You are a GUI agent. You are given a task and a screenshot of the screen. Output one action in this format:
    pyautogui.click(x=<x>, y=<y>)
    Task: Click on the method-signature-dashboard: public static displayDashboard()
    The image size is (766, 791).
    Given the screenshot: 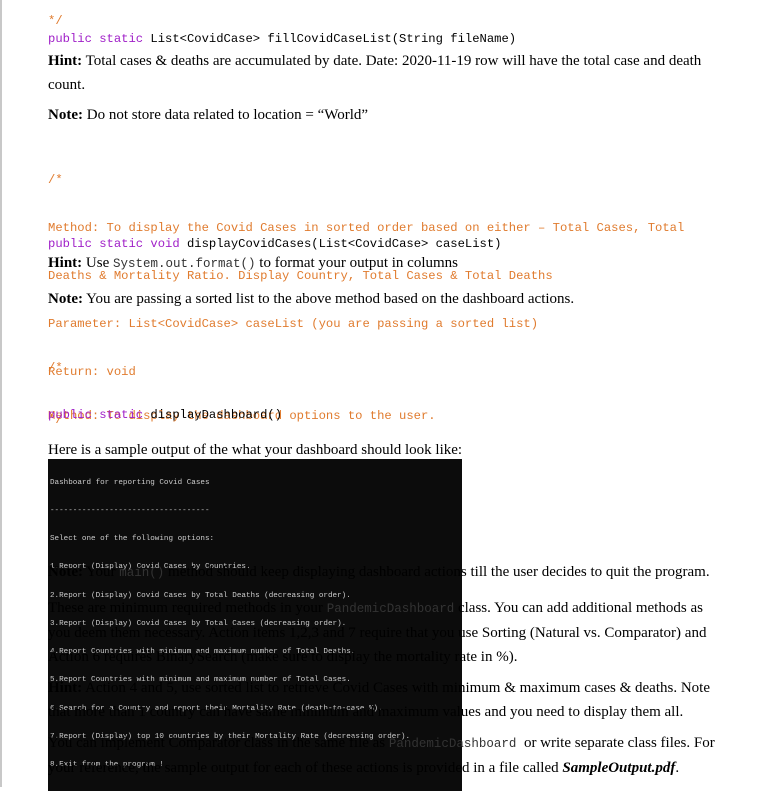 What is the action you would take?
    pyautogui.click(x=165, y=415)
    